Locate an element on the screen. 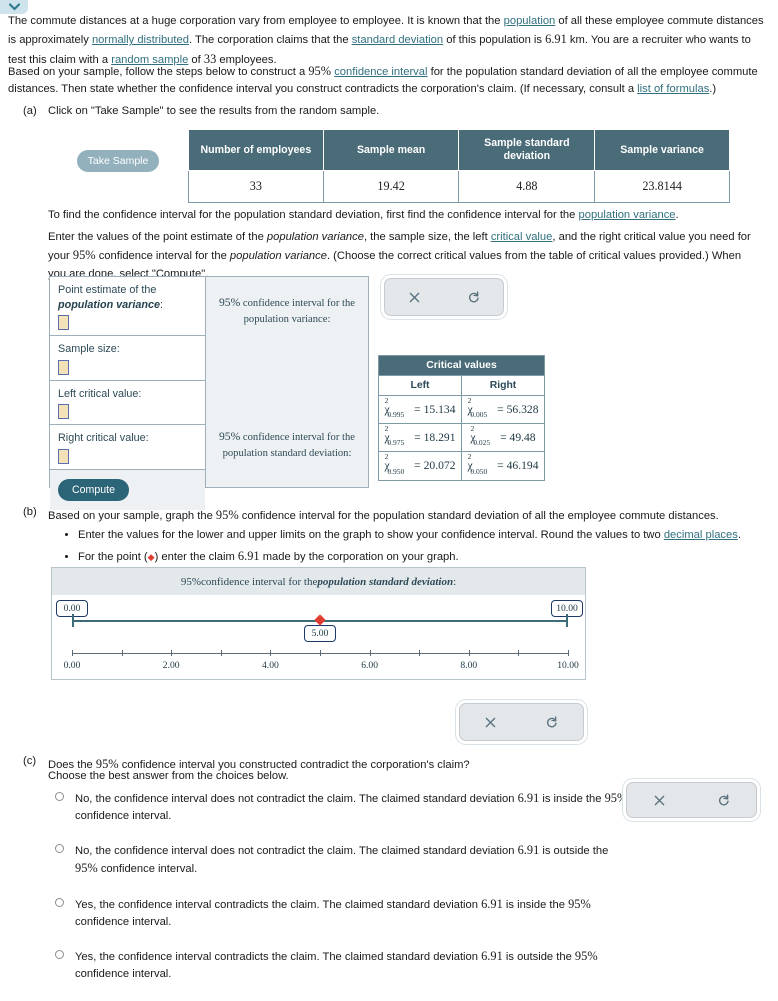 This screenshot has height=1001, width=778. table-row: 33 19.42 4.88 23.8144 is located at coordinates (459, 187).